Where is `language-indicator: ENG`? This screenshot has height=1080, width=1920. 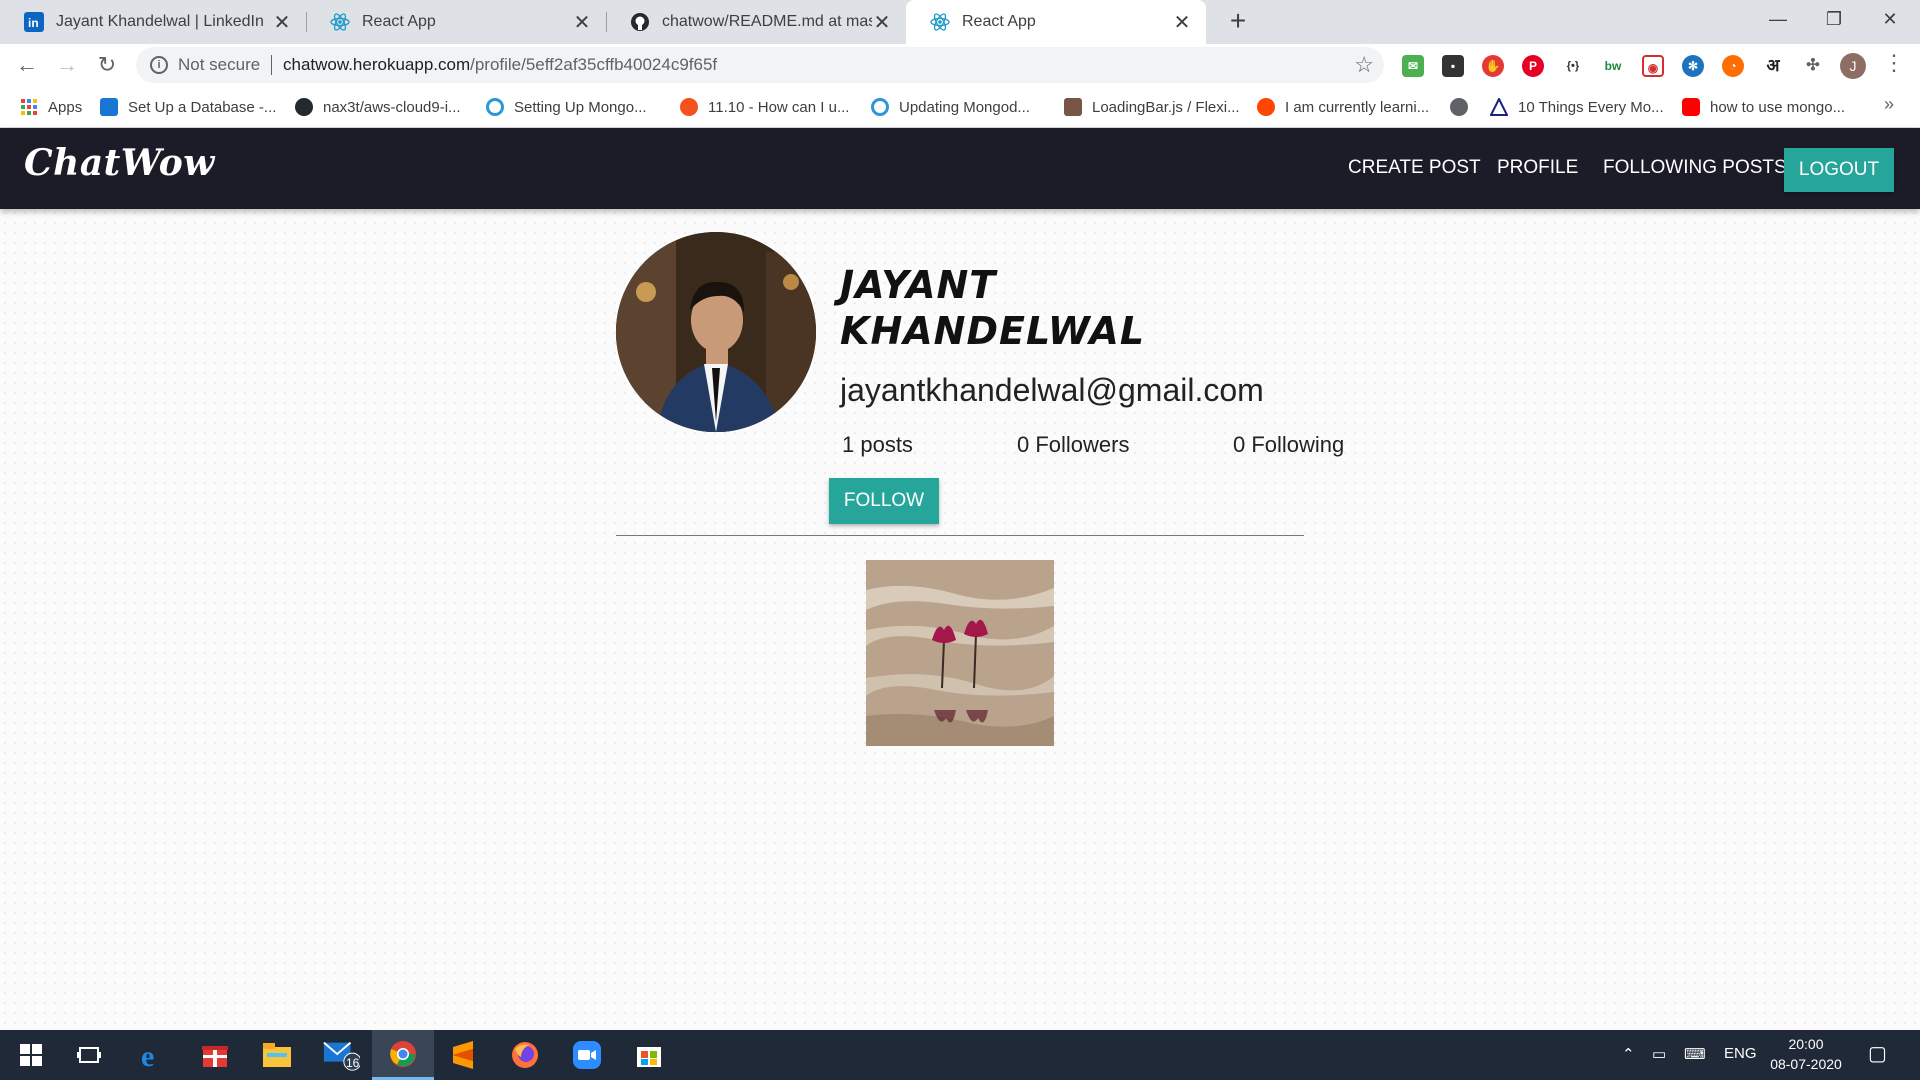 language-indicator: ENG is located at coordinates (1740, 1053).